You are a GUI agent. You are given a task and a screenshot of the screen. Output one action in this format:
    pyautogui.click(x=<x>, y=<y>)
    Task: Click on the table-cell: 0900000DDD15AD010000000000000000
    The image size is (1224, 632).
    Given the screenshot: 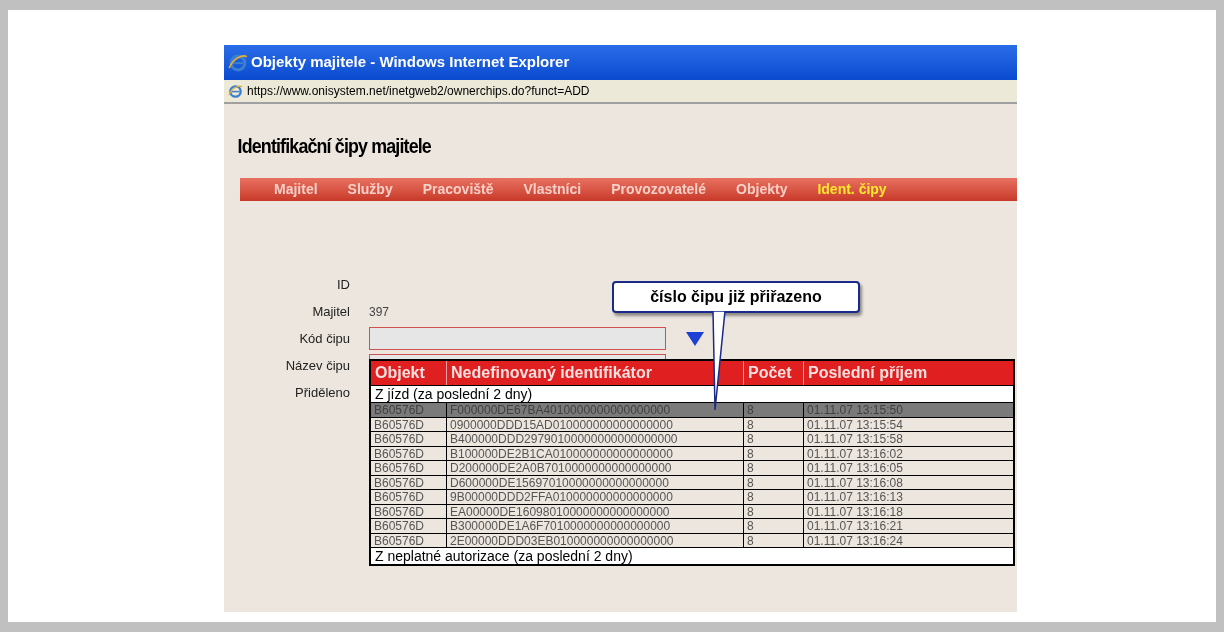 What is the action you would take?
    pyautogui.click(x=594, y=424)
    